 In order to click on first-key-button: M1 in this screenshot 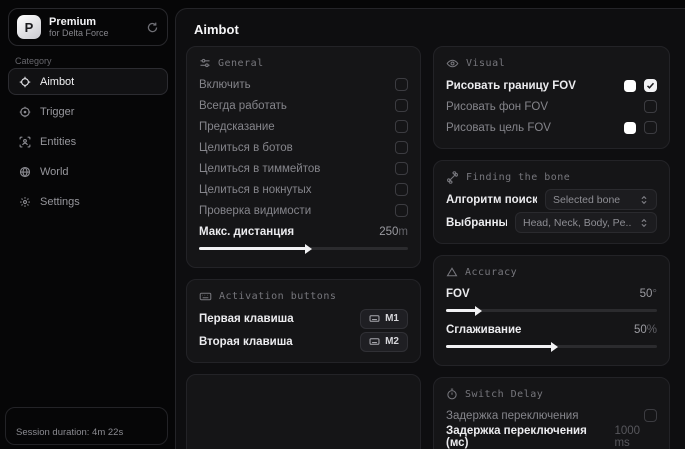, I will do `click(384, 318)`.